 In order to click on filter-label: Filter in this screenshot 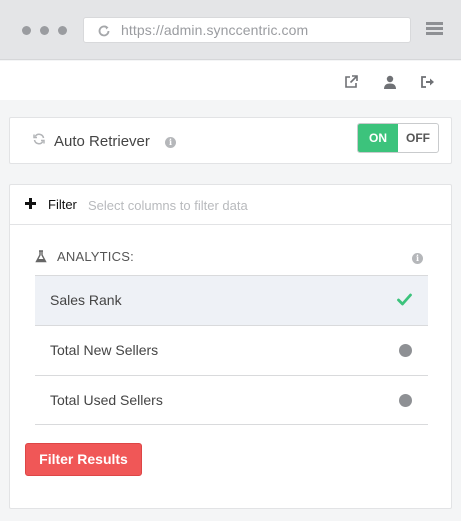, I will do `click(62, 204)`.